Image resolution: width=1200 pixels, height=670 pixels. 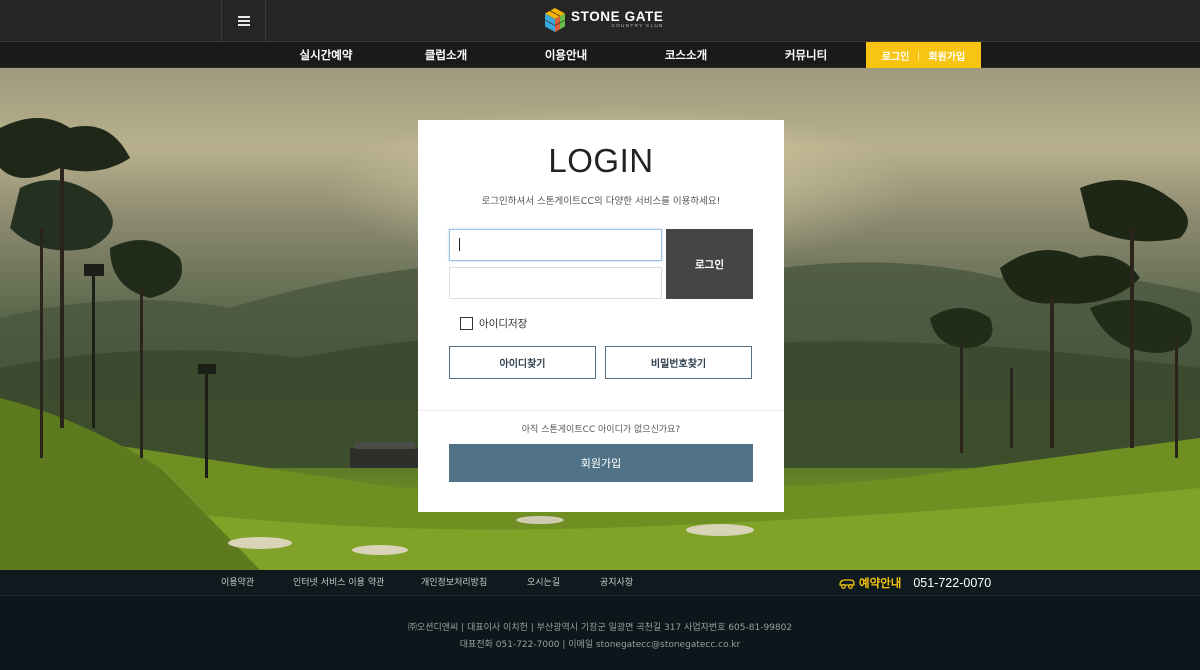 I want to click on login-title: LOGIN, so click(x=601, y=160).